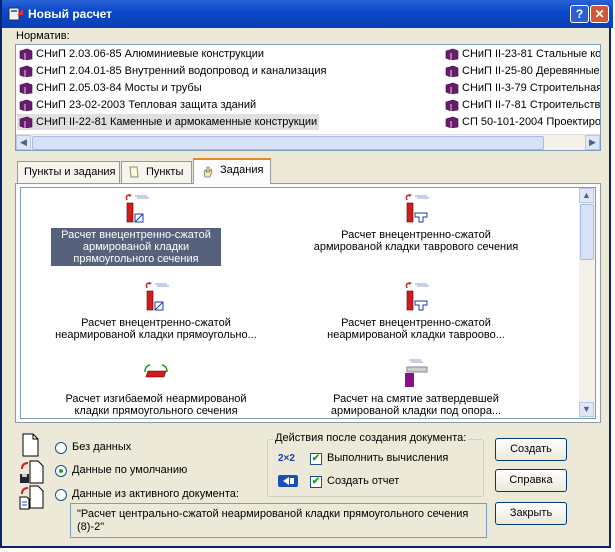 Image resolution: width=615 pixels, height=552 pixels. What do you see at coordinates (531, 54) in the screenshot?
I see `normative-item-label: СНиП II-23-81 Стальные кон` at bounding box center [531, 54].